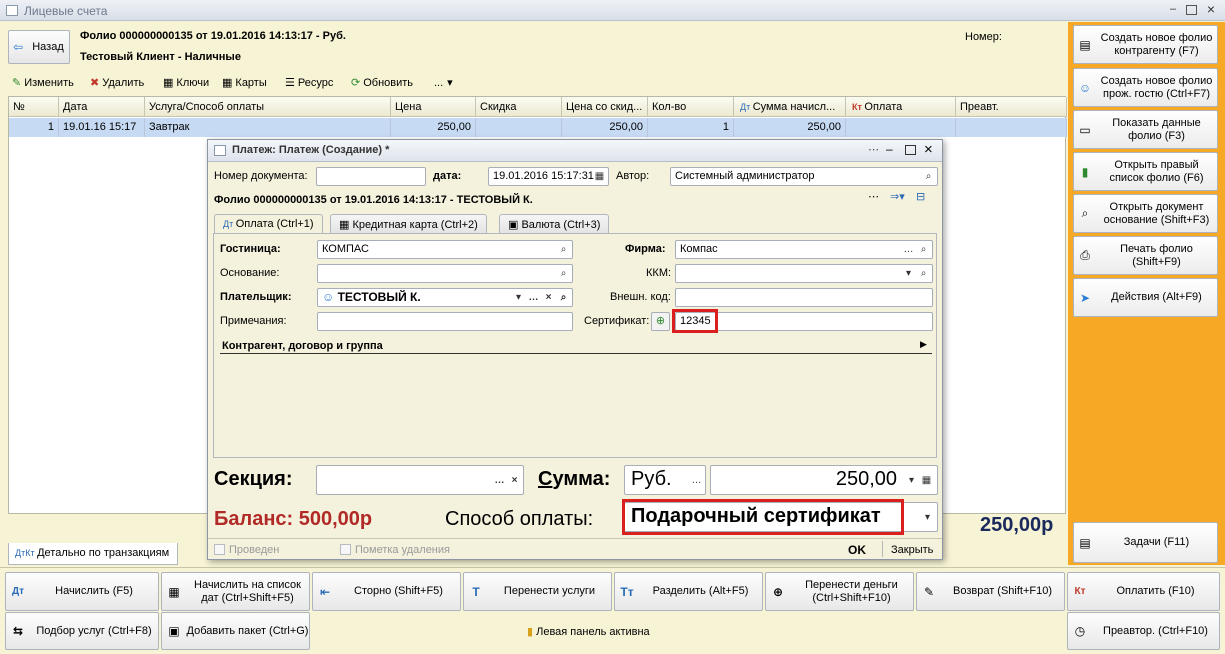 Image resolution: width=1225 pixels, height=654 pixels. What do you see at coordinates (660, 321) in the screenshot?
I see `certificate-pick-icon: ⊕` at bounding box center [660, 321].